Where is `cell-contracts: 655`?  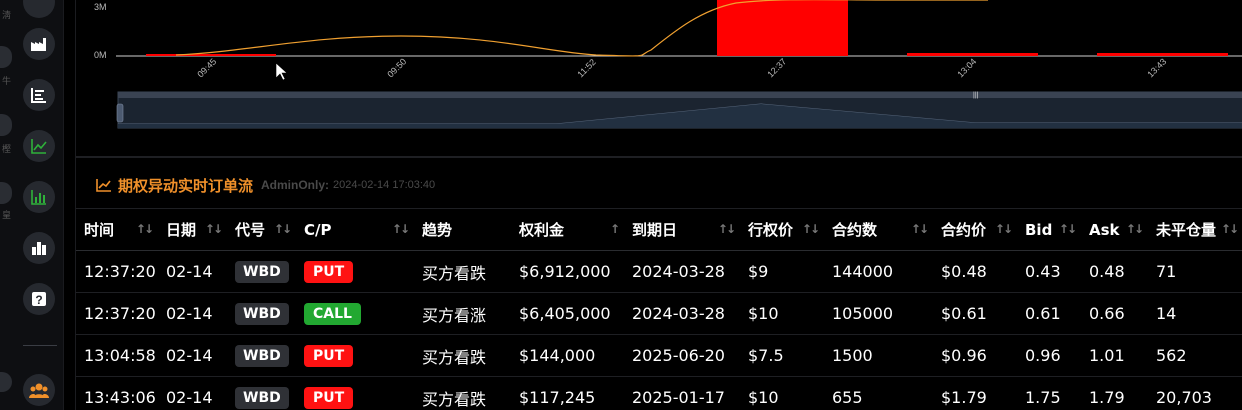 cell-contracts: 655 is located at coordinates (878, 393).